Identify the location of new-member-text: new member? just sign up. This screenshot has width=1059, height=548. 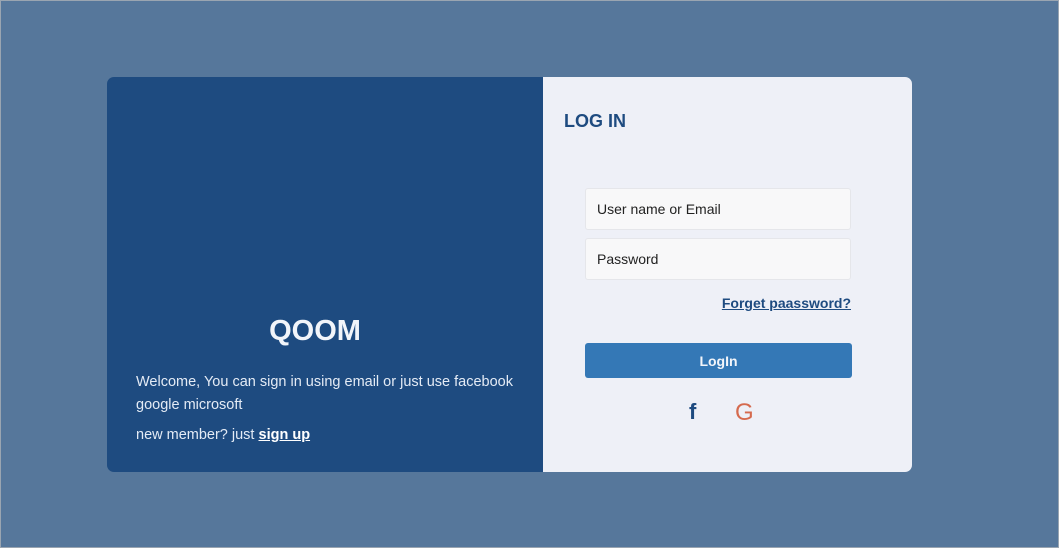
(223, 435).